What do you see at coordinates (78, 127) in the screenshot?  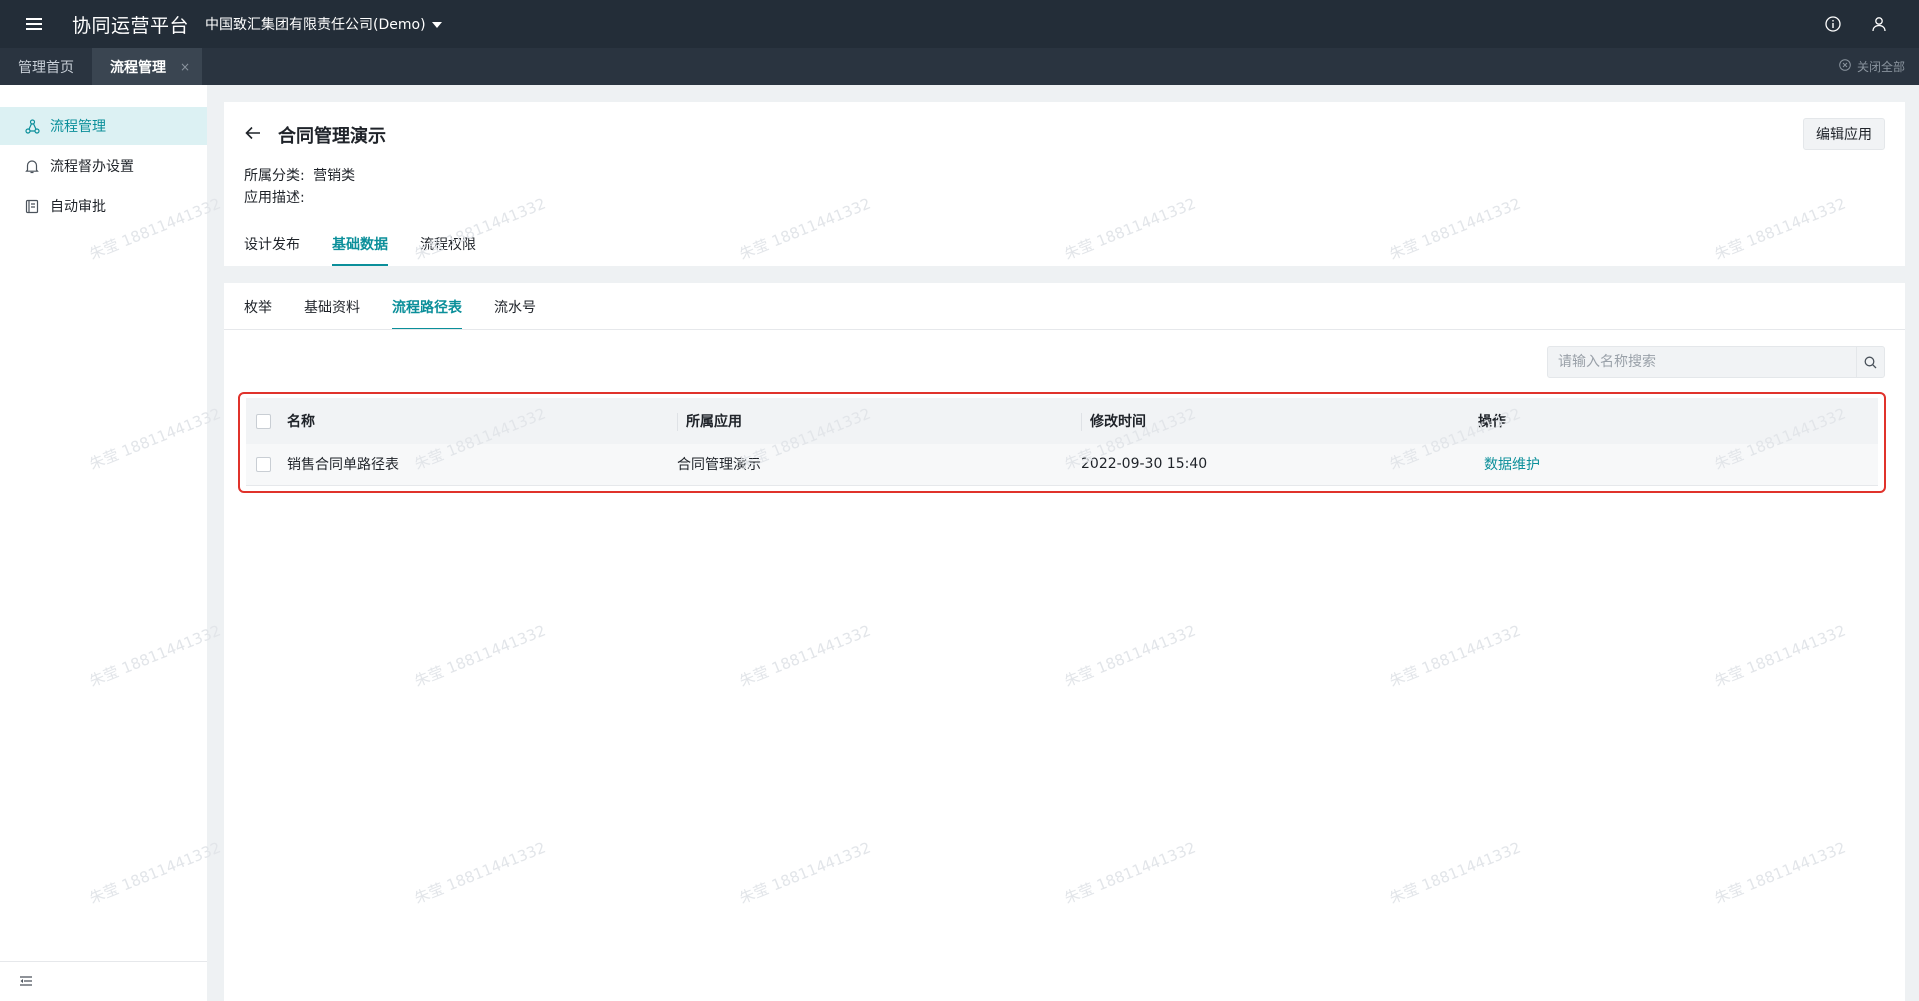 I see `sidebar-item-label: 流程管理` at bounding box center [78, 127].